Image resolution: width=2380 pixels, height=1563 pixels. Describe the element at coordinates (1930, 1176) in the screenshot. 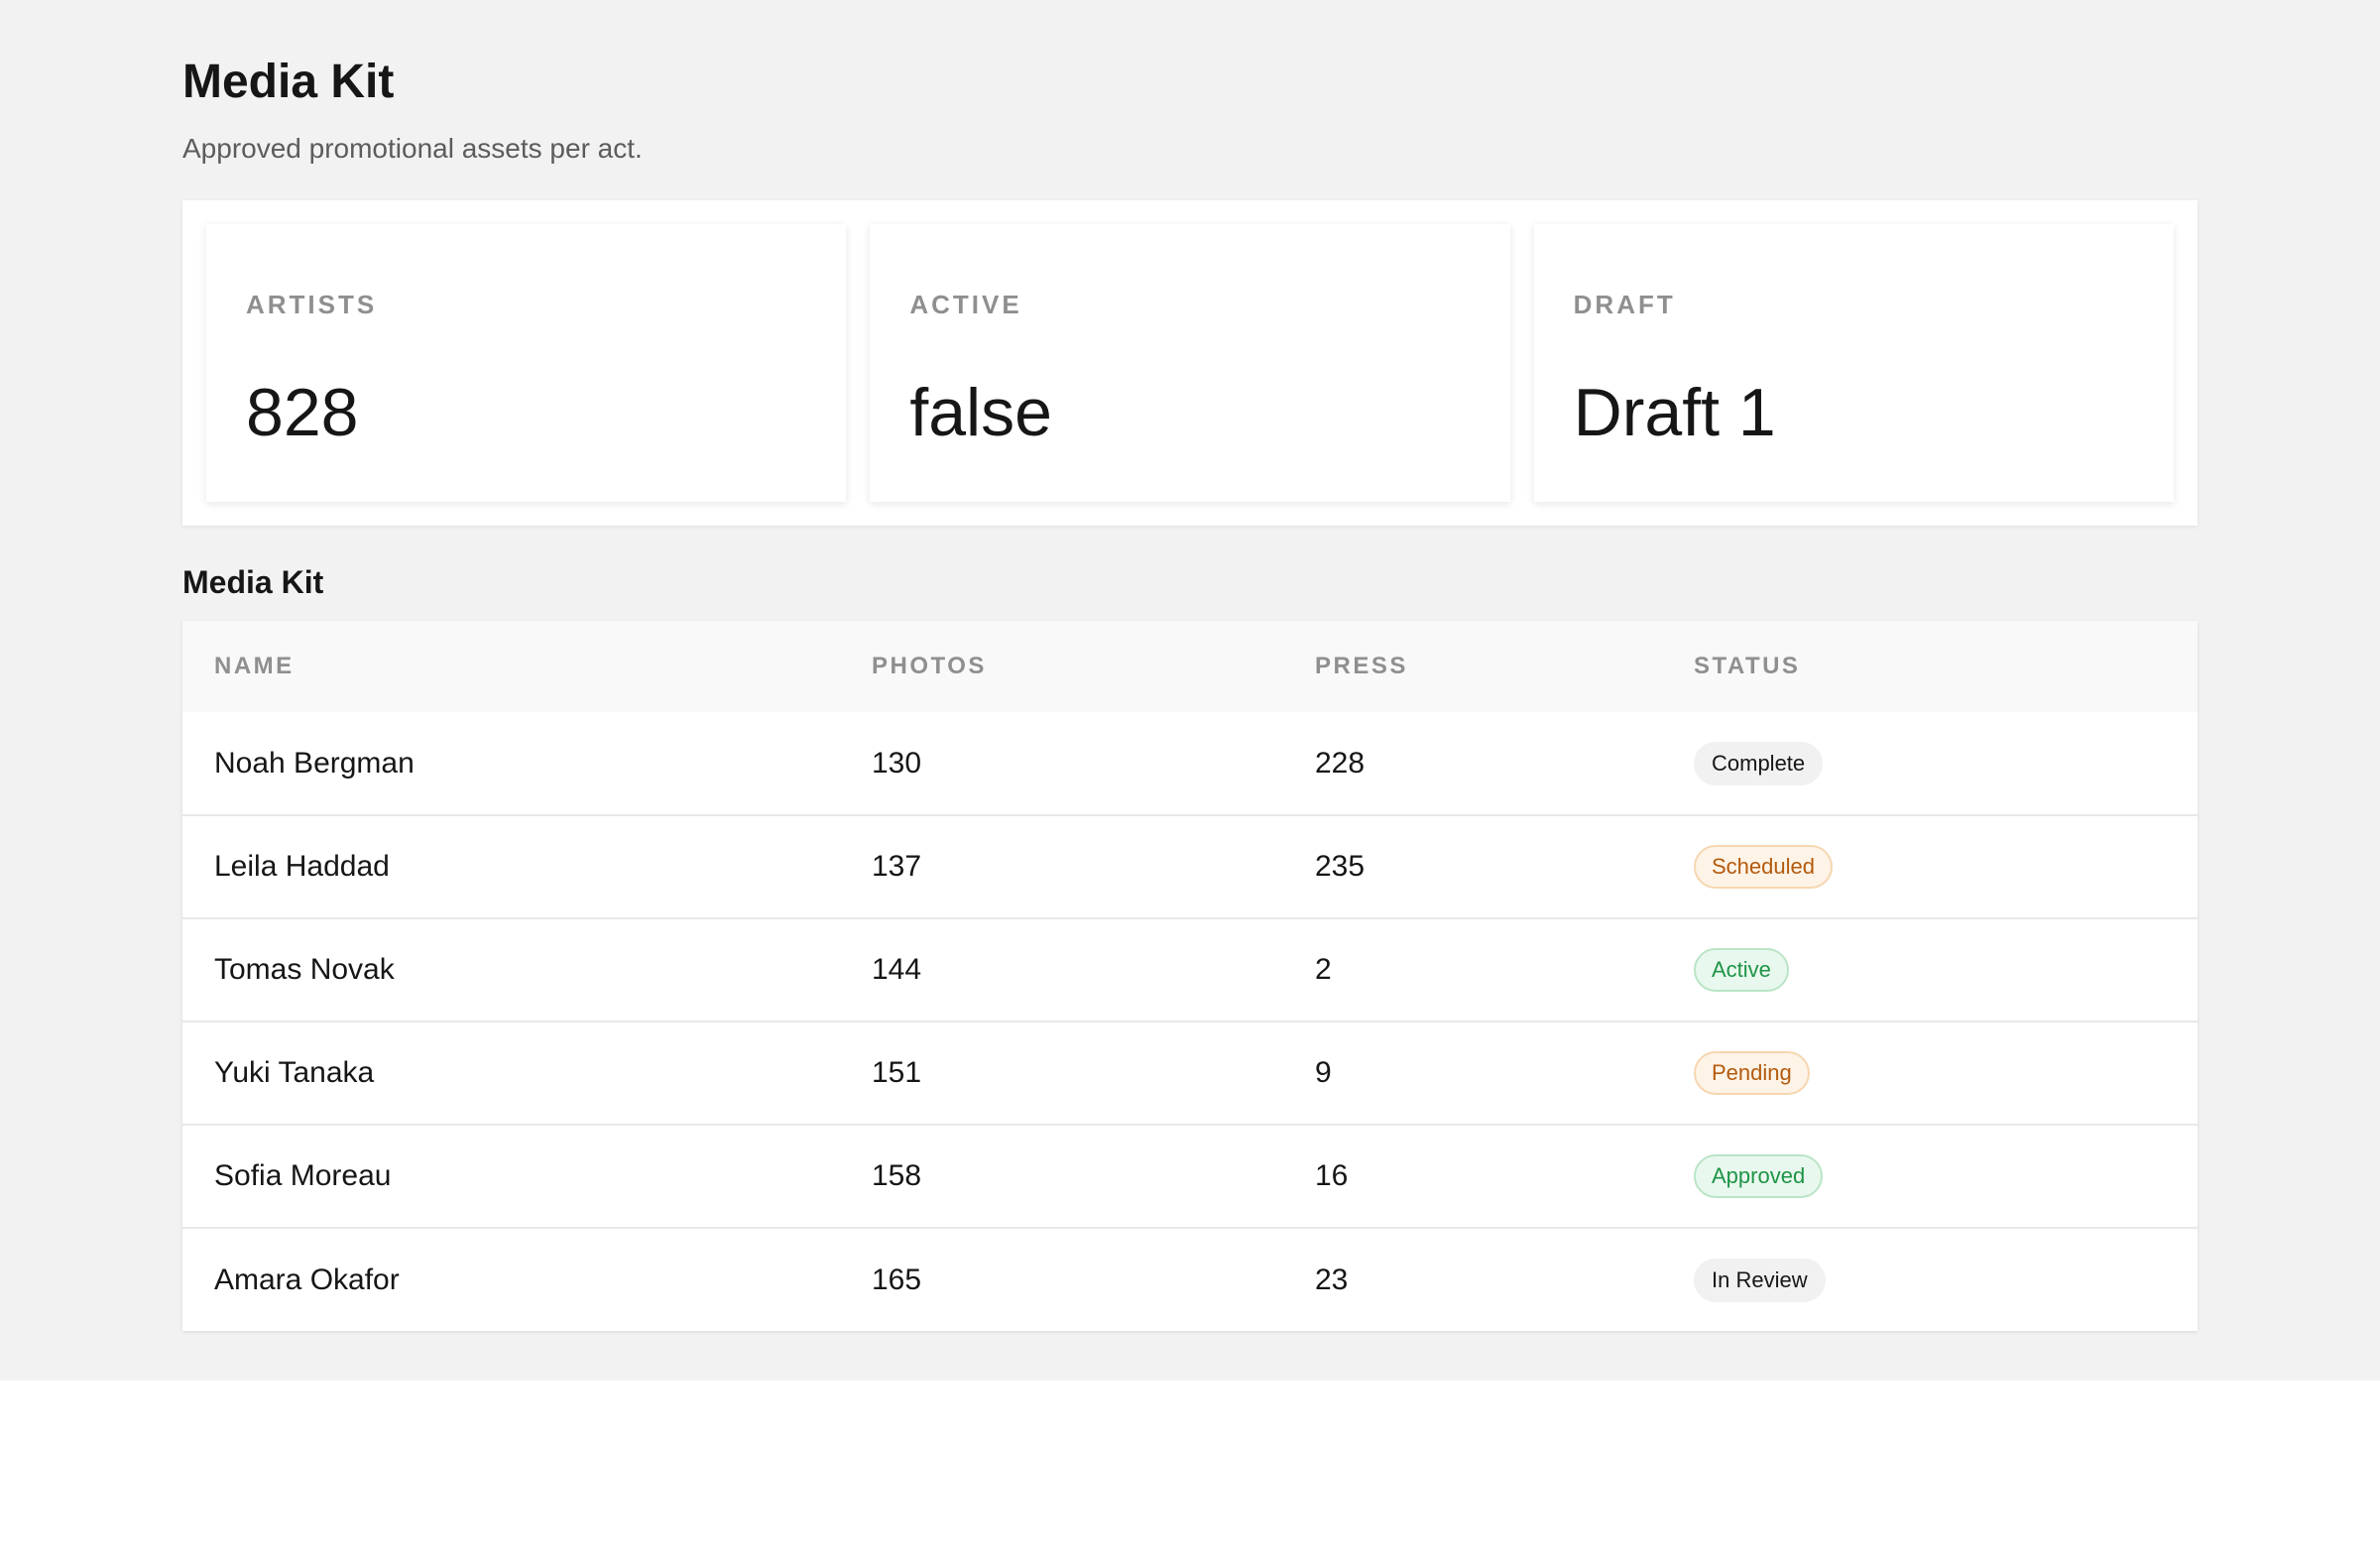

I see `cell-status: Approved` at that location.